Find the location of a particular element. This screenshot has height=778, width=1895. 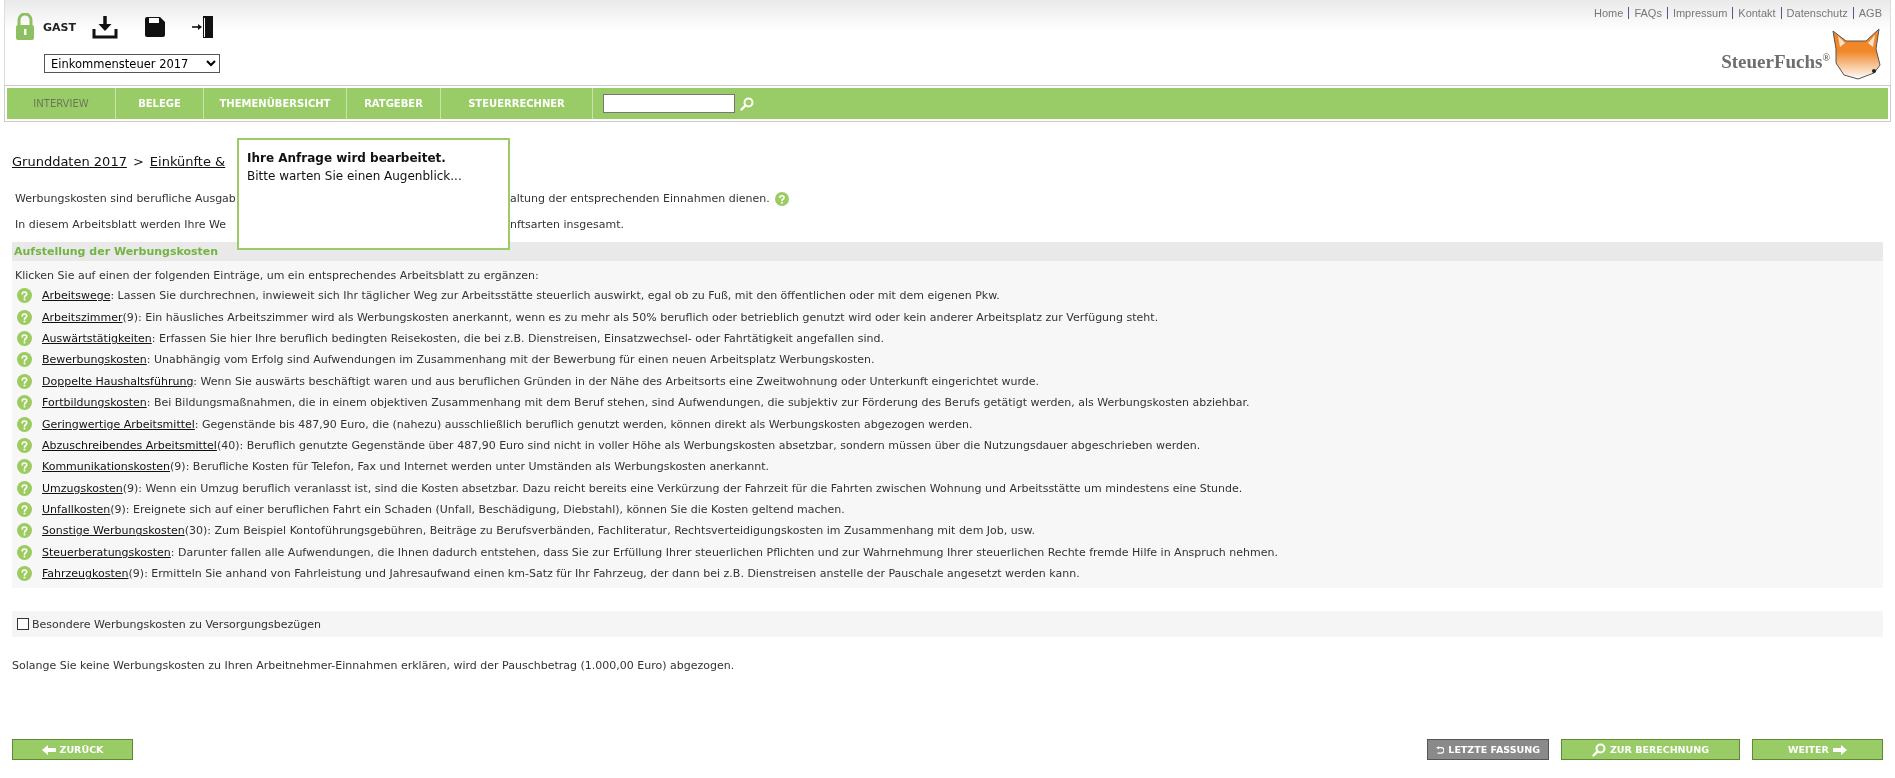

note-text: Solange Sie keine Werbungskosten zu Ihren Arbeitnehmer-Einnahmen erklären, wird der Pauschbetrag (1.000,00 Euro) abgezogen. is located at coordinates (374, 666).